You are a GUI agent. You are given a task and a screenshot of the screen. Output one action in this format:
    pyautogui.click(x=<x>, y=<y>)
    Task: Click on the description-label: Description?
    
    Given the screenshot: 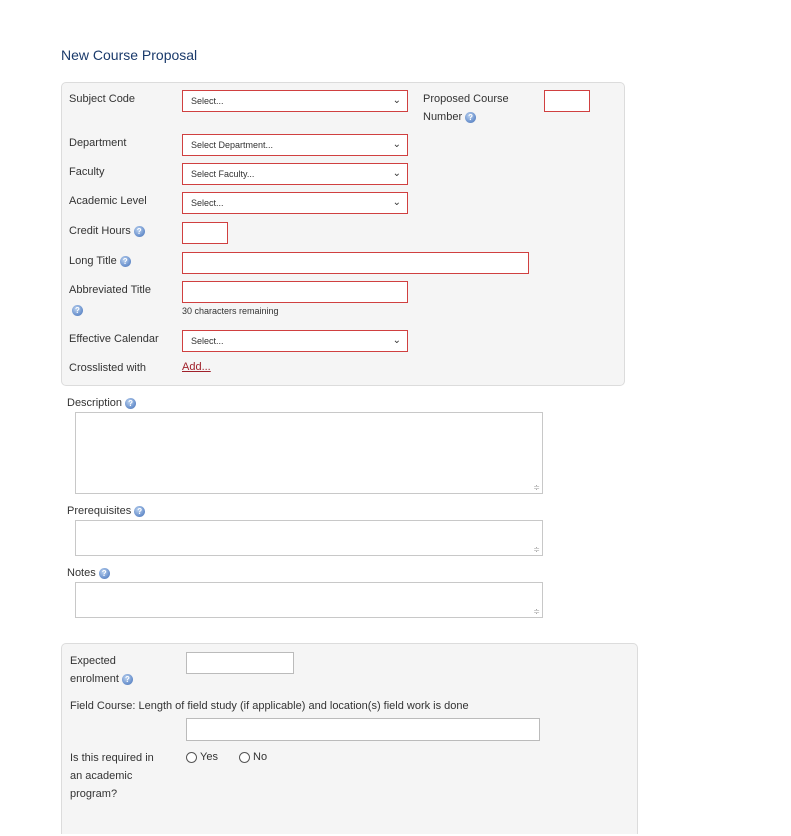 What is the action you would take?
    pyautogui.click(x=102, y=403)
    